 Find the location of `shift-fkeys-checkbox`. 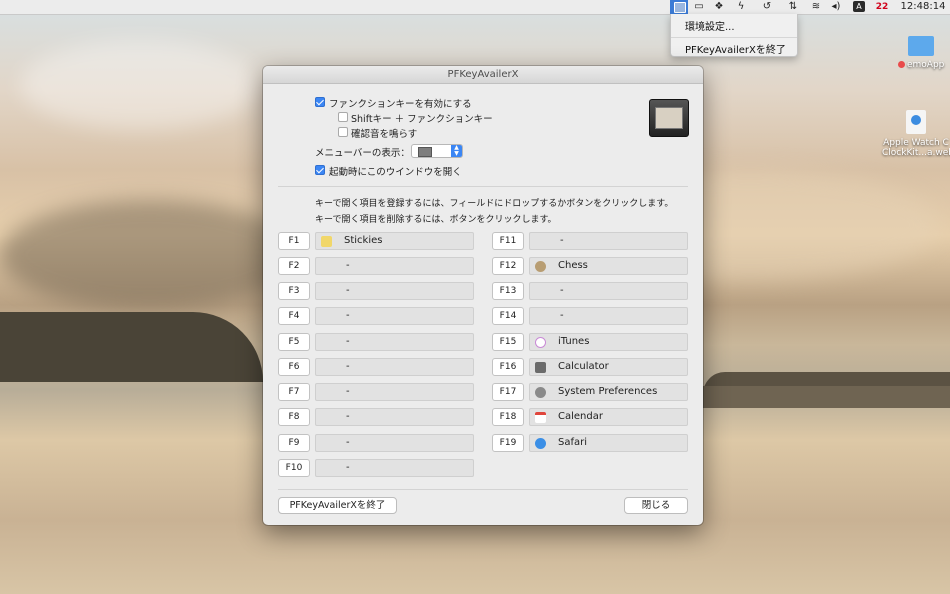

shift-fkeys-checkbox is located at coordinates (343, 117).